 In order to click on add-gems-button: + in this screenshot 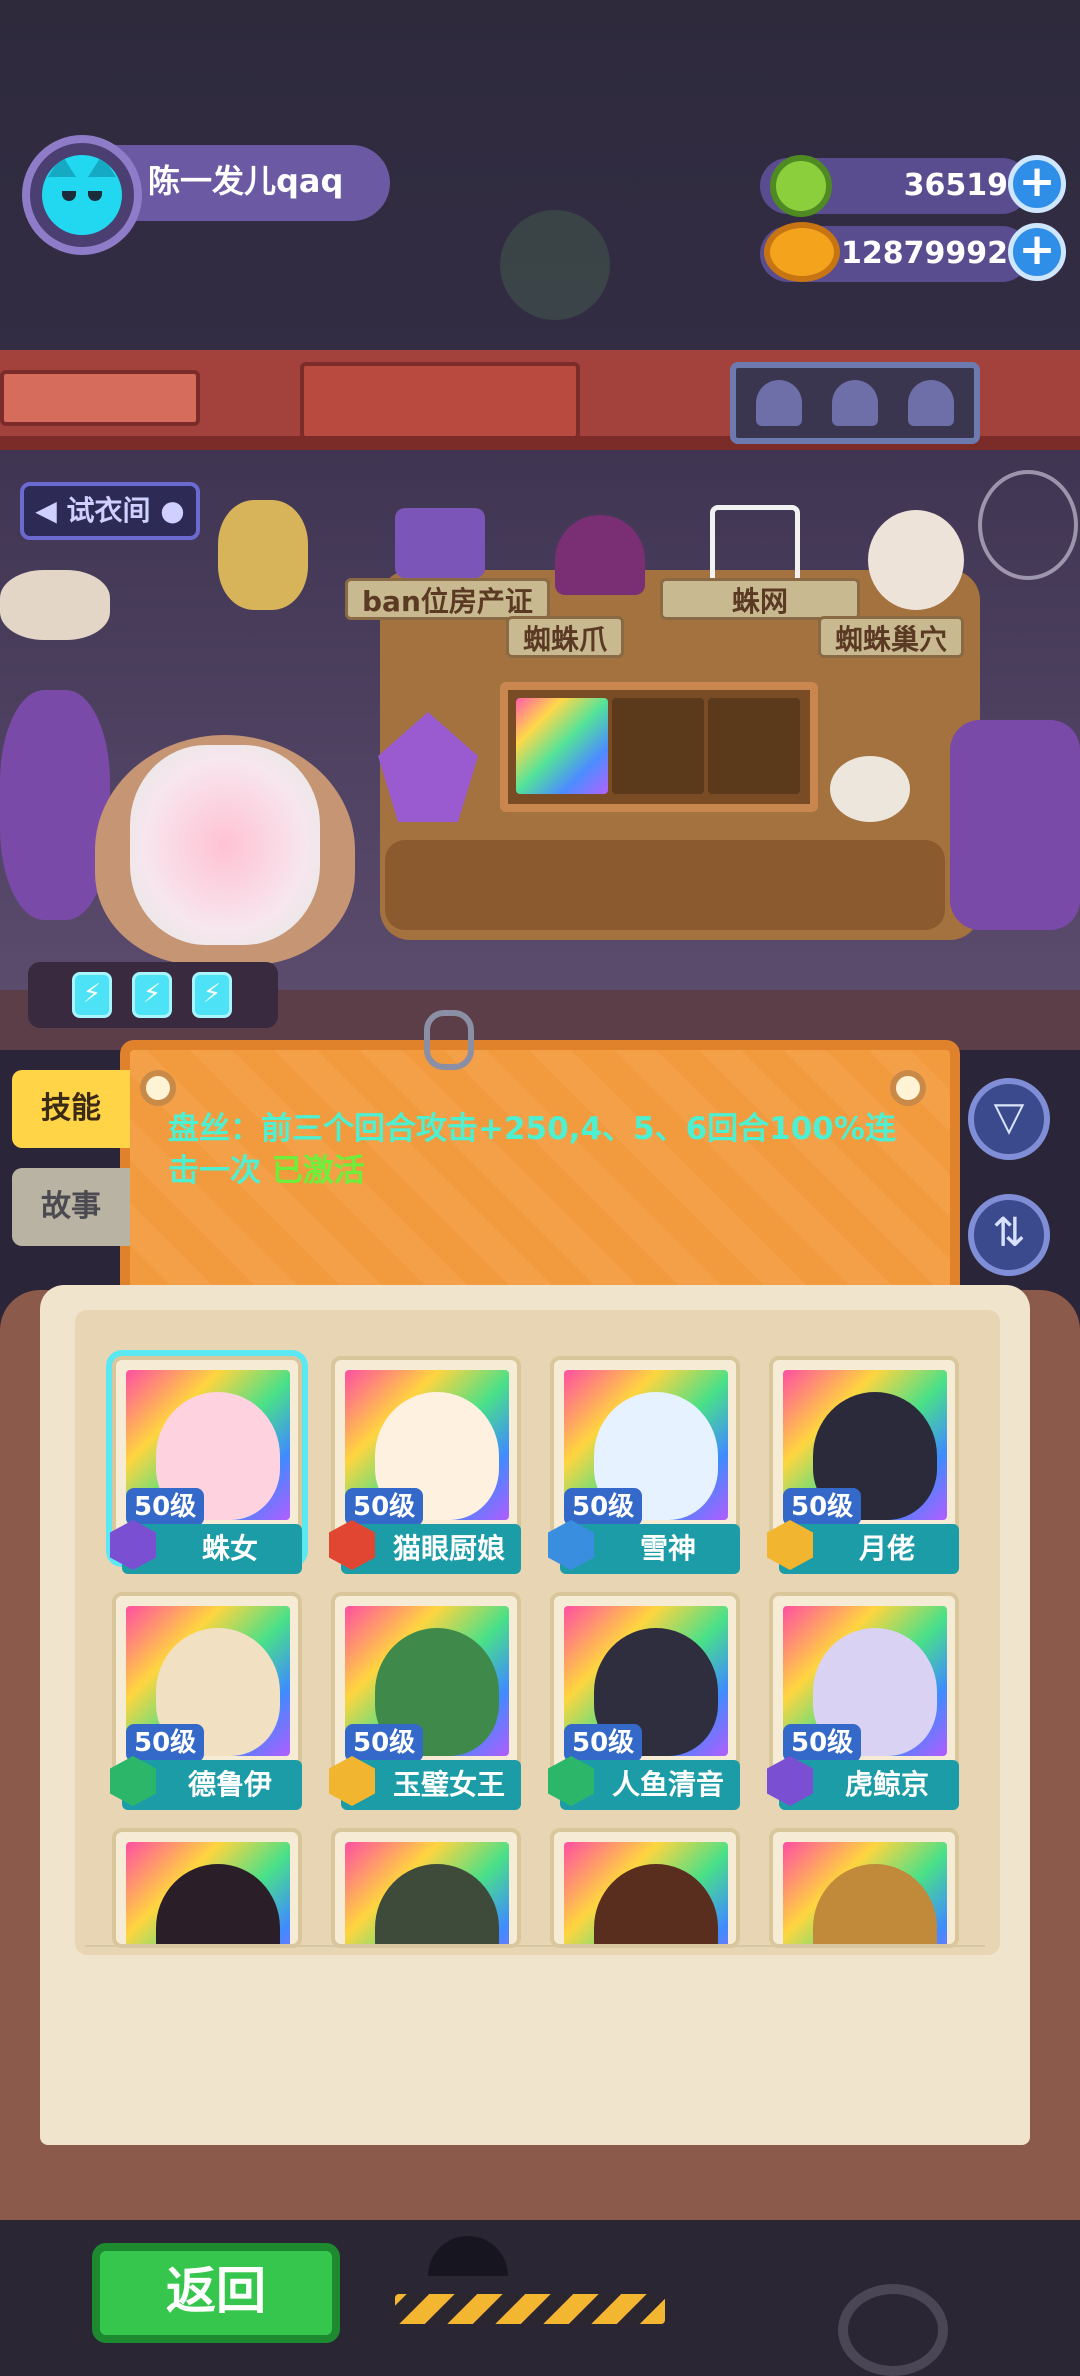, I will do `click(1037, 184)`.